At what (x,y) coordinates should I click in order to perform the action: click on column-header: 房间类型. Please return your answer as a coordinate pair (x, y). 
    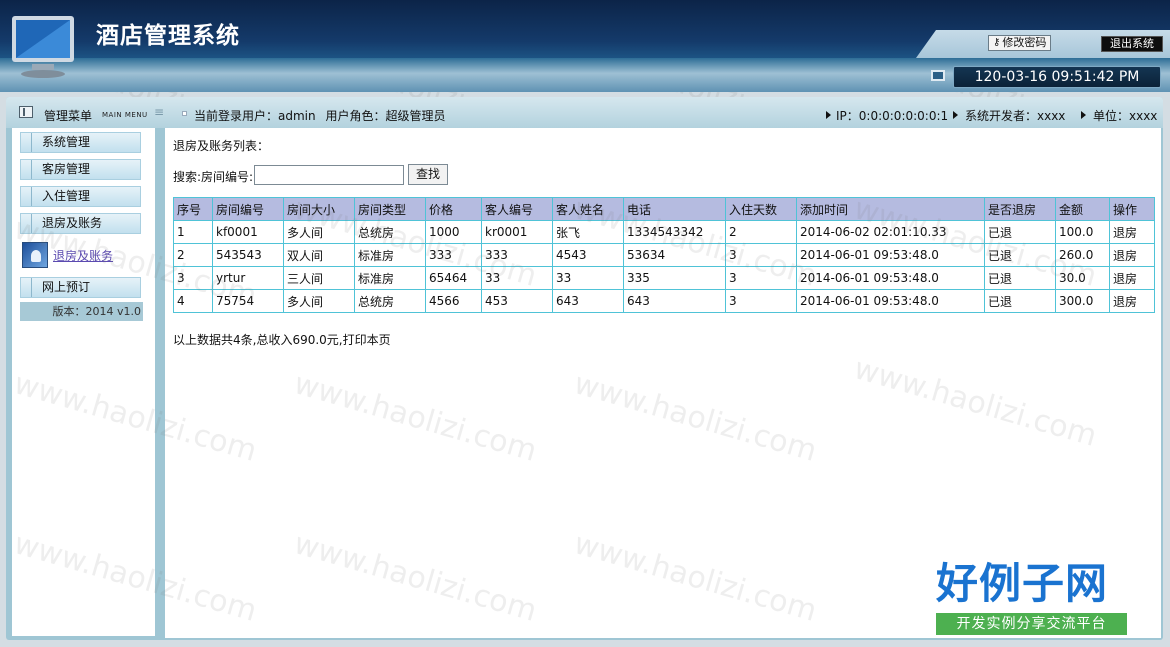
    Looking at the image, I should click on (390, 209).